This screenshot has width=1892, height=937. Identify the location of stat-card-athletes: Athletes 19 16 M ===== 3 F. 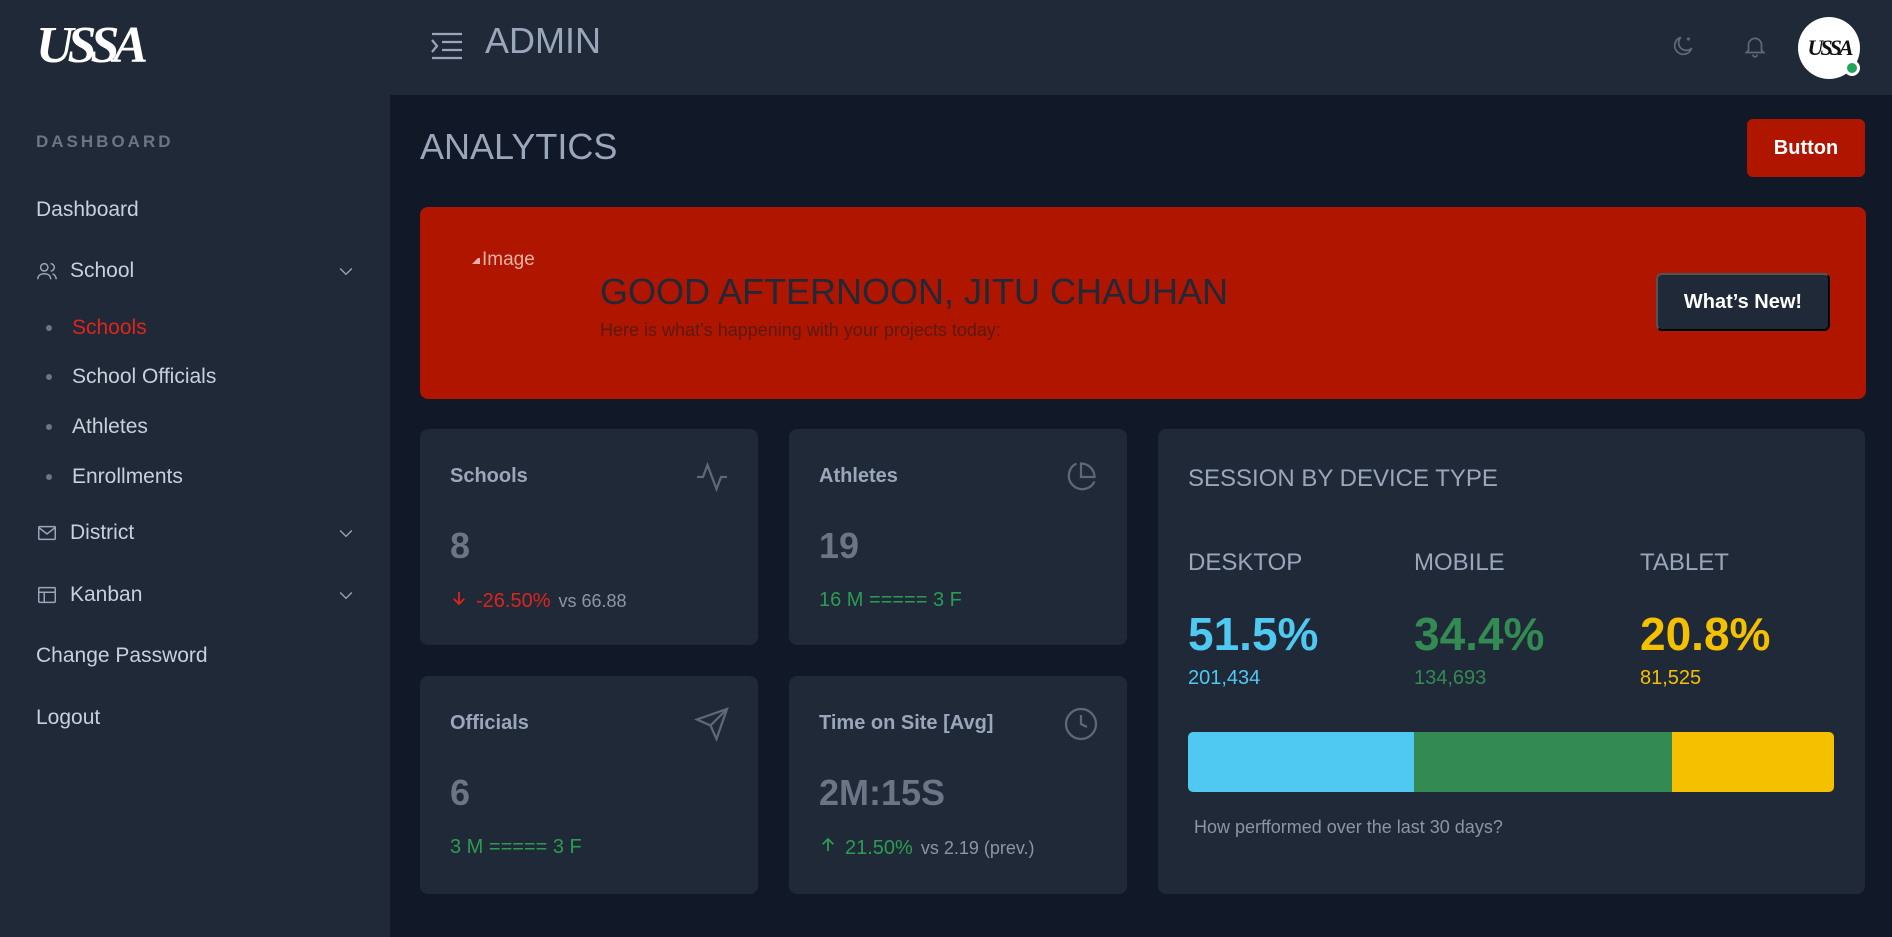
(958, 537).